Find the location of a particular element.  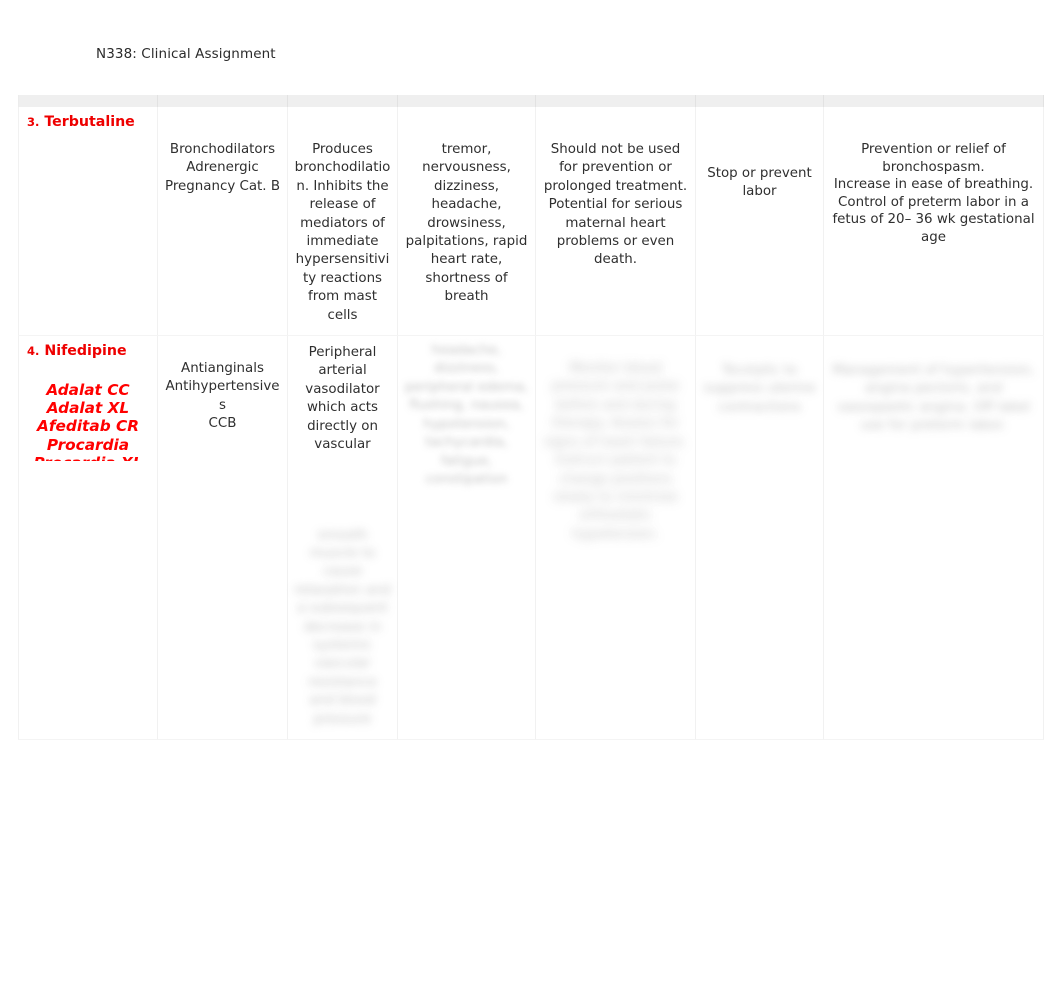

header-cell-side-effects is located at coordinates (467, 101).